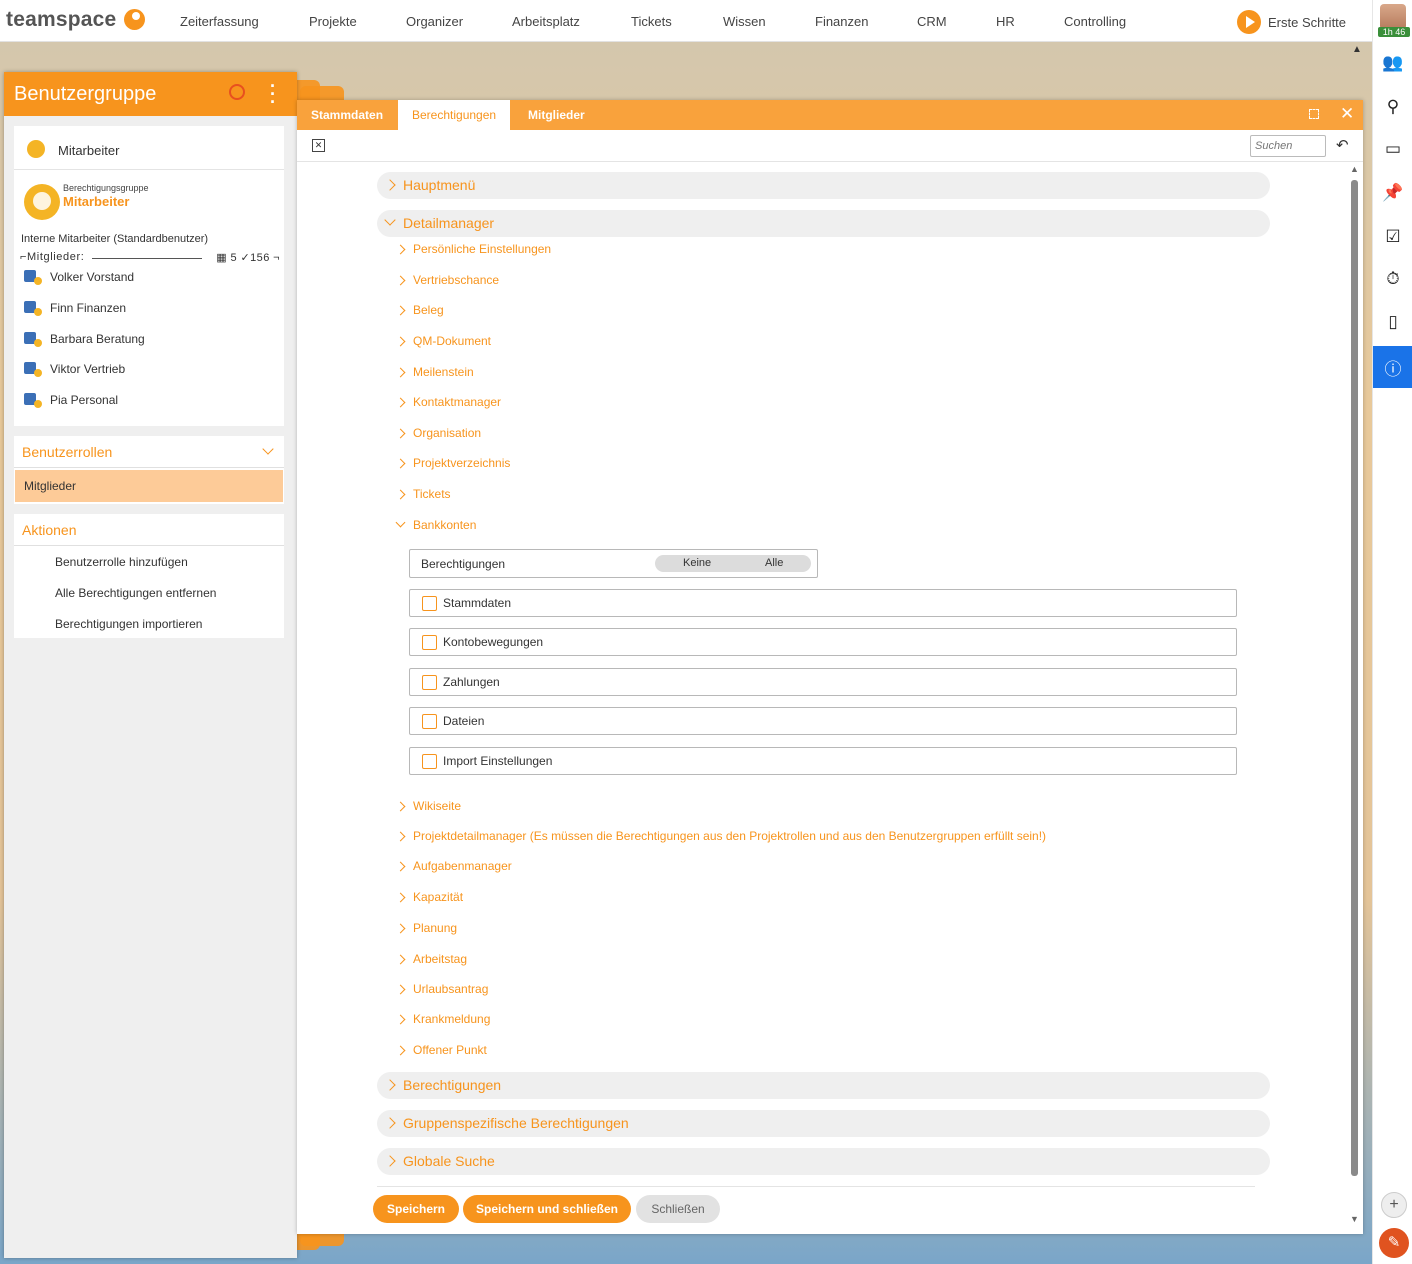 Image resolution: width=1412 pixels, height=1264 pixels. What do you see at coordinates (823, 223) in the screenshot?
I see `section-detailmanager: Detailmanager` at bounding box center [823, 223].